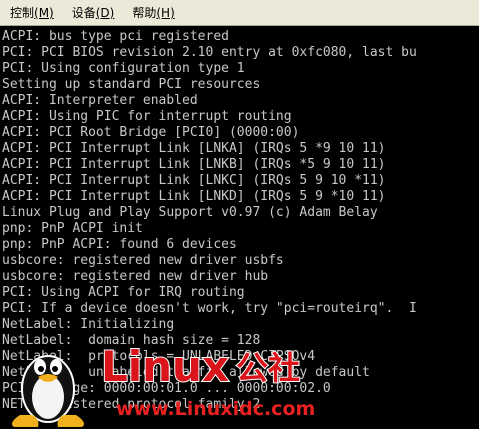  Describe the element at coordinates (135, 276) in the screenshot. I see `console-line: usbcore: registered new driver hub` at that location.